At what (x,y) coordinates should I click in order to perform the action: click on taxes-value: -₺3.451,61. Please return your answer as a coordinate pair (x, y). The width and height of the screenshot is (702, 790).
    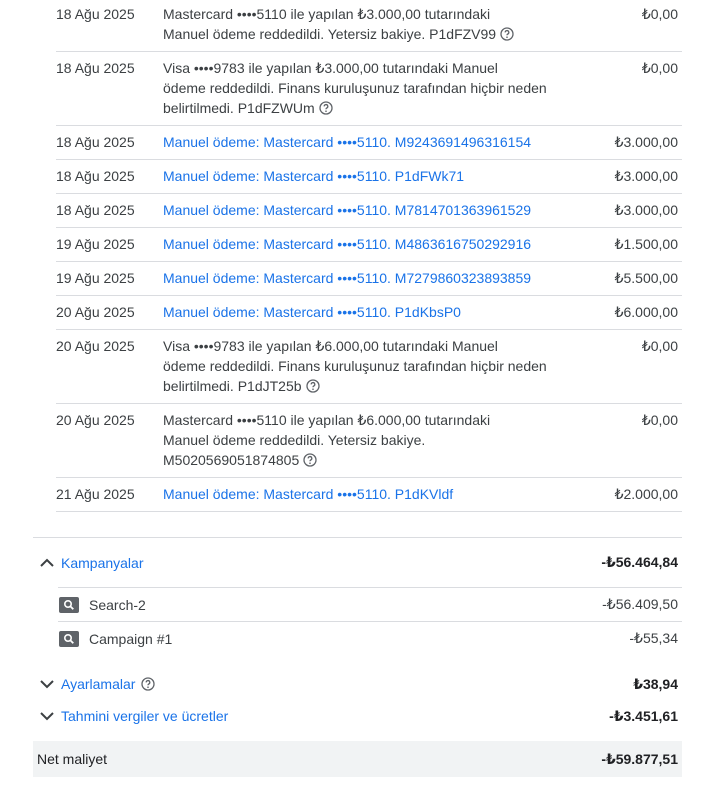
    Looking at the image, I should click on (643, 715).